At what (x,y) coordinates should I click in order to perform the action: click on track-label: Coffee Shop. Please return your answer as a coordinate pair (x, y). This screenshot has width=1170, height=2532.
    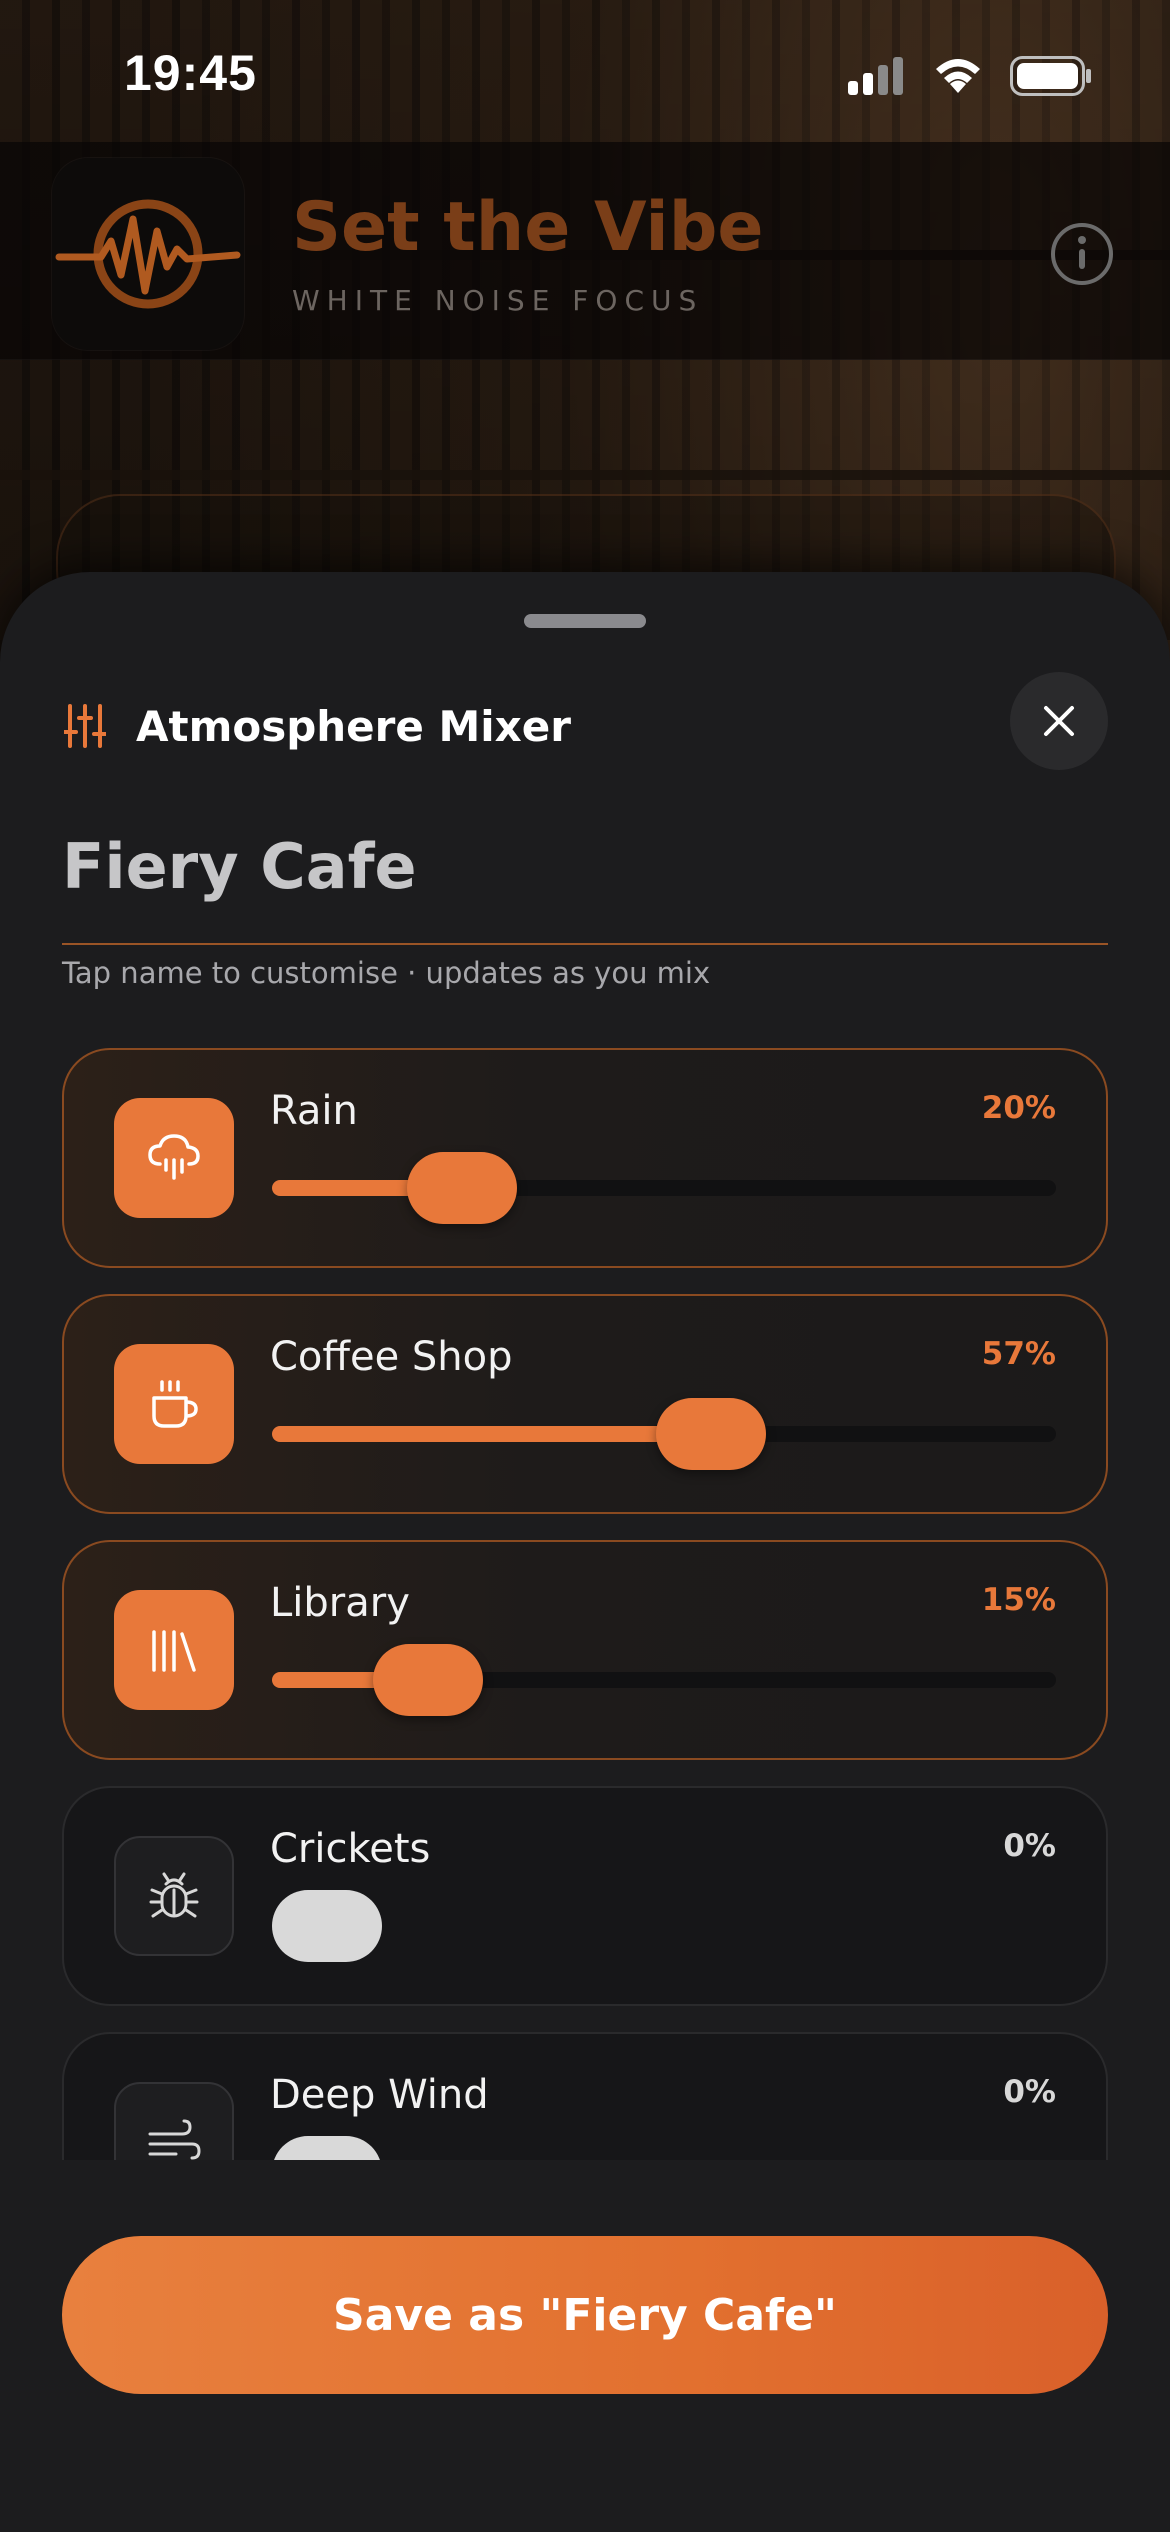
    Looking at the image, I should click on (391, 1357).